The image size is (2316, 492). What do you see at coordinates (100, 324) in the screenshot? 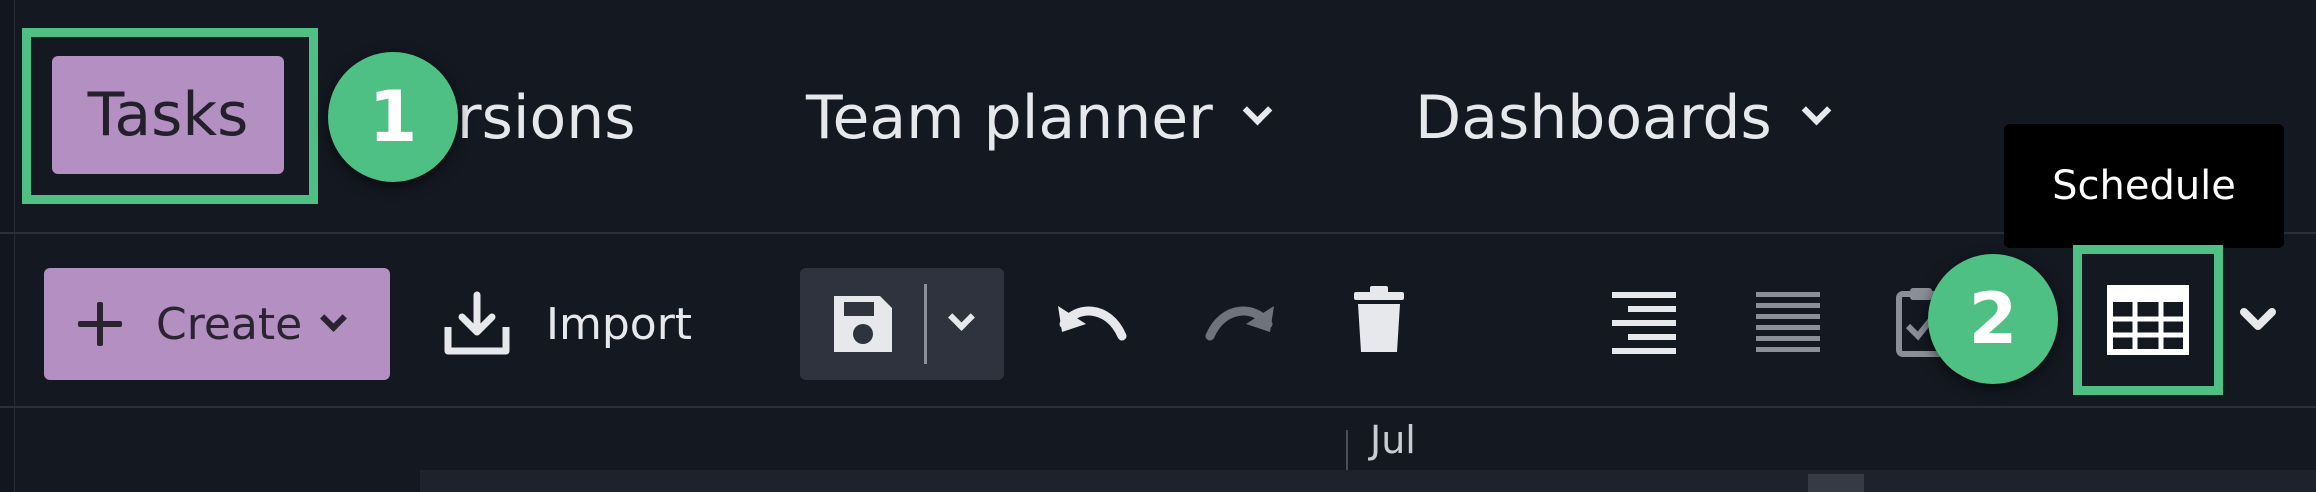
I see `plus-icon` at bounding box center [100, 324].